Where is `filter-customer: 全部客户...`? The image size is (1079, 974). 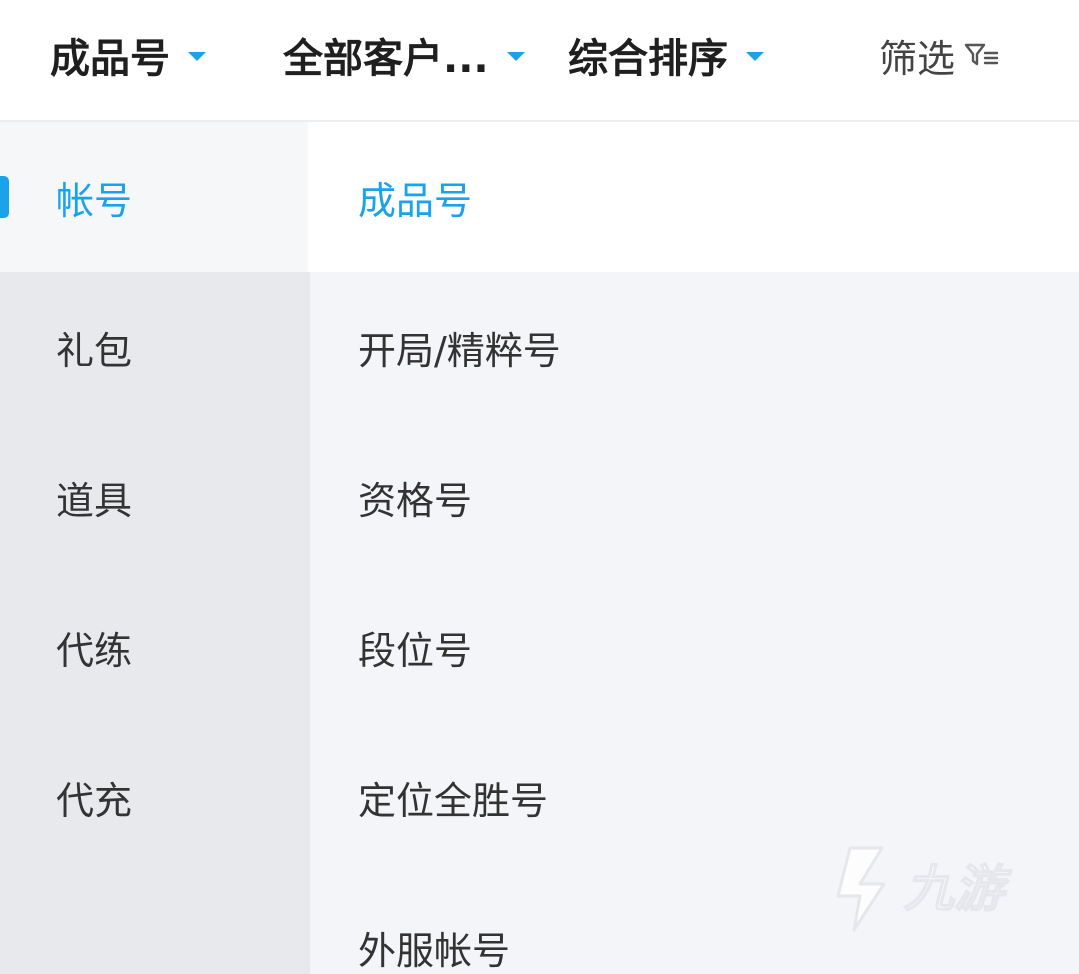 filter-customer: 全部客户... is located at coordinates (404, 55).